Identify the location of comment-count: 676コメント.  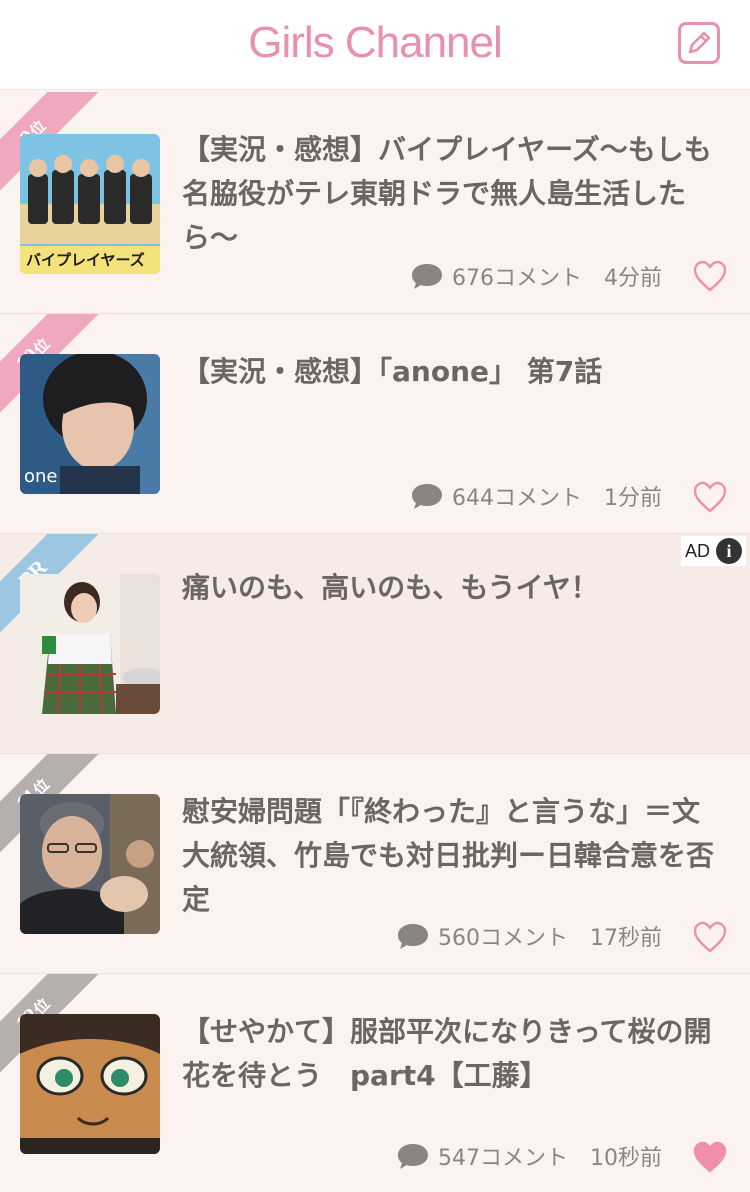
(517, 278).